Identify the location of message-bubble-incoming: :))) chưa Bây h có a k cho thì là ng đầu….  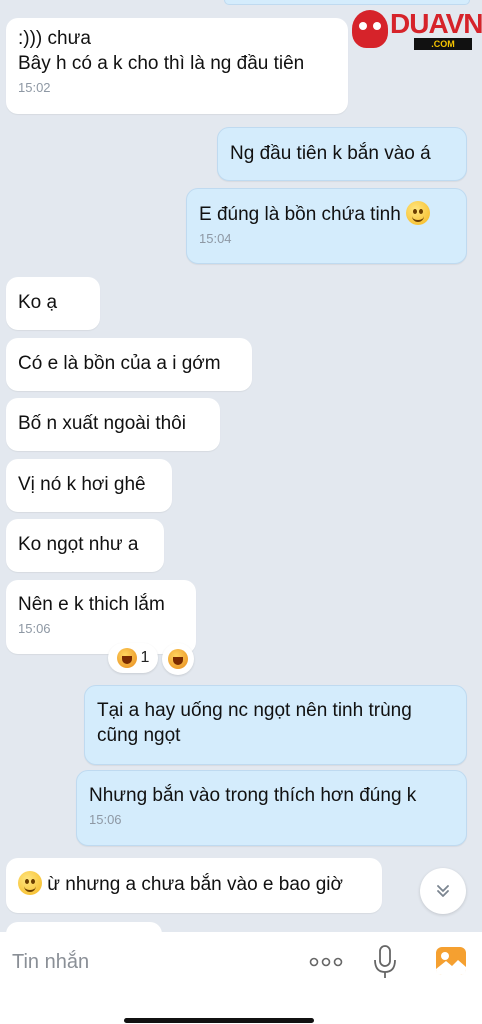
(177, 66).